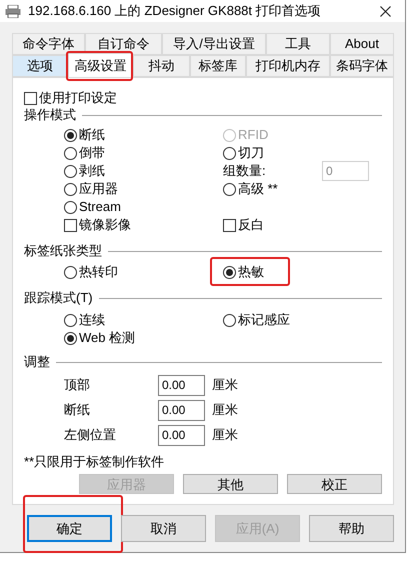 This screenshot has width=411, height=579. I want to click on radio-label: 连续, so click(92, 320).